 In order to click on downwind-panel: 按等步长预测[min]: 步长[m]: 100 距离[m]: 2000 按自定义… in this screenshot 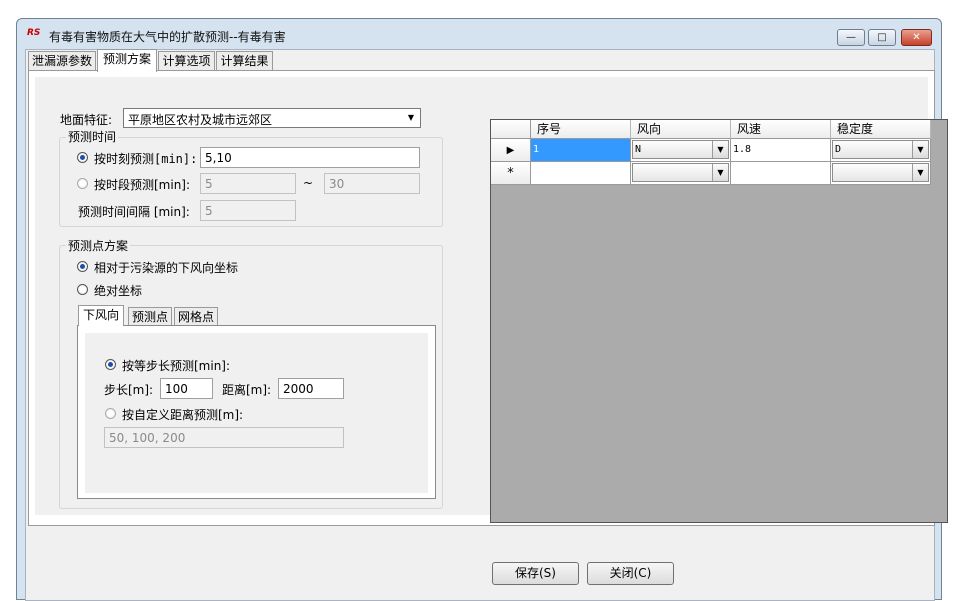, I will do `click(256, 413)`.